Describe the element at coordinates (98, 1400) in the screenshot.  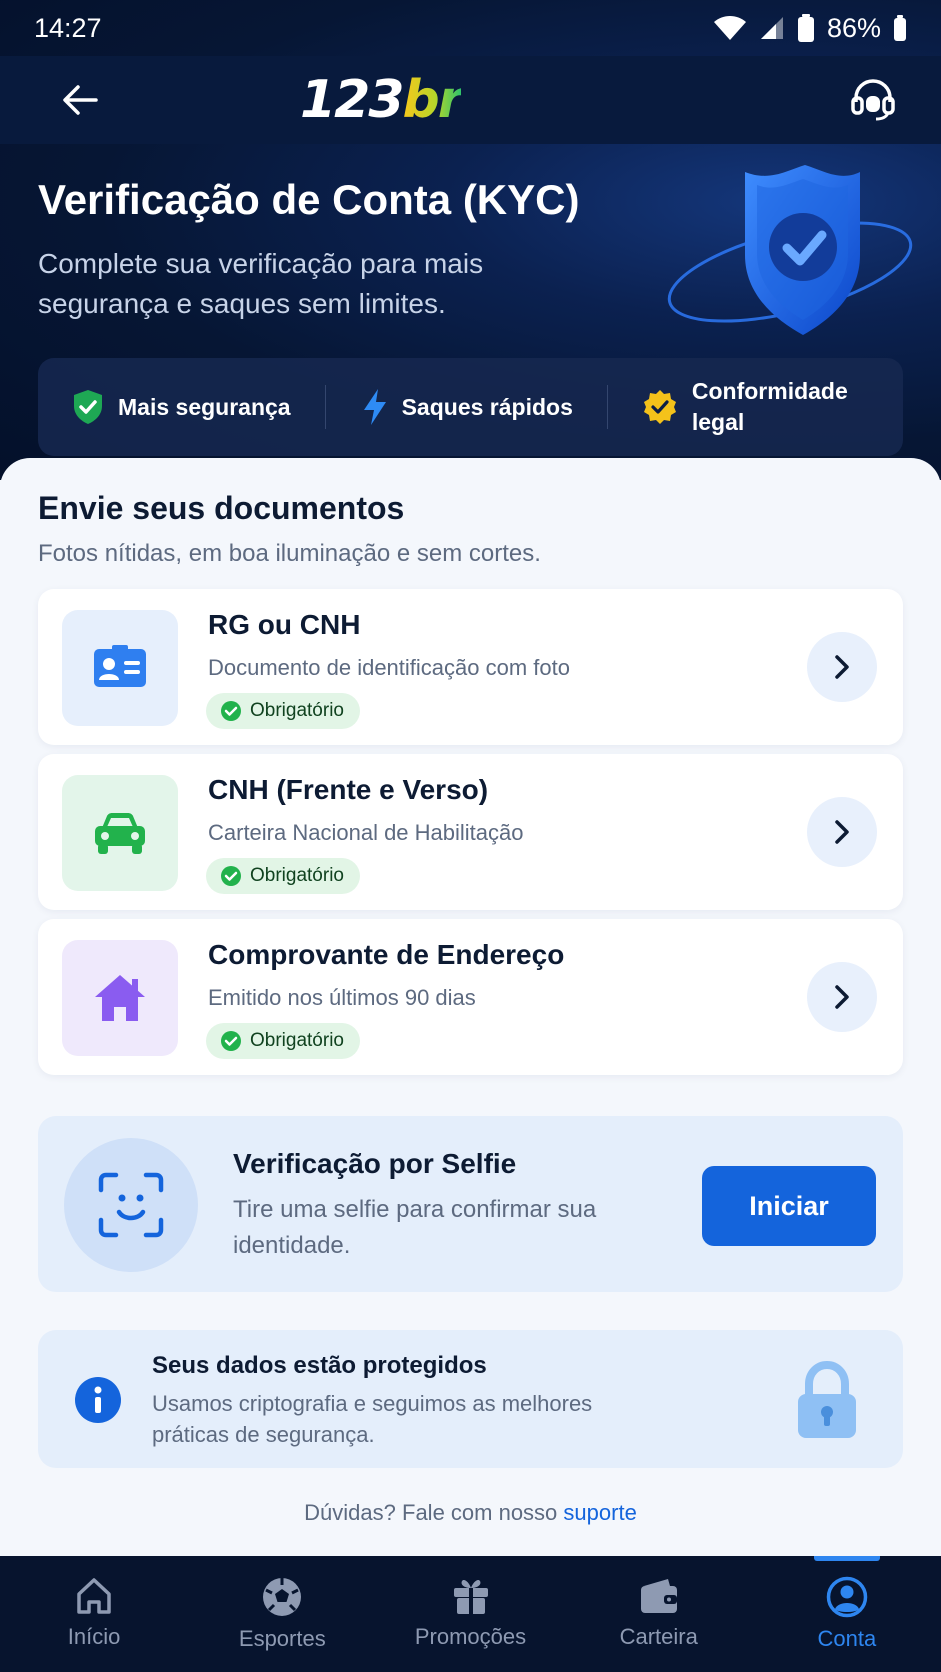
I see `info-icon` at that location.